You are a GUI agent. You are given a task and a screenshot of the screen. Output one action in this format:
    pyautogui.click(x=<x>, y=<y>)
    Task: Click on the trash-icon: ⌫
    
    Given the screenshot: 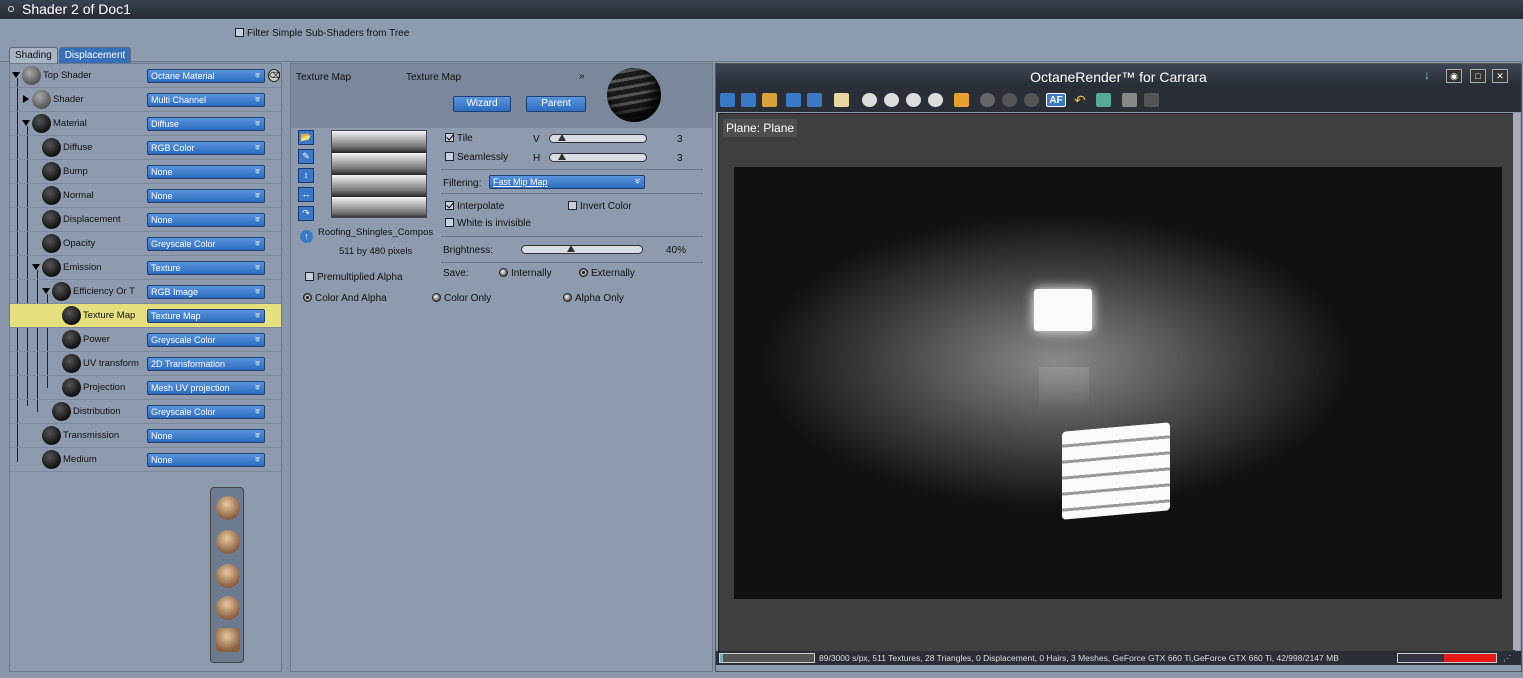 What is the action you would take?
    pyautogui.click(x=274, y=75)
    